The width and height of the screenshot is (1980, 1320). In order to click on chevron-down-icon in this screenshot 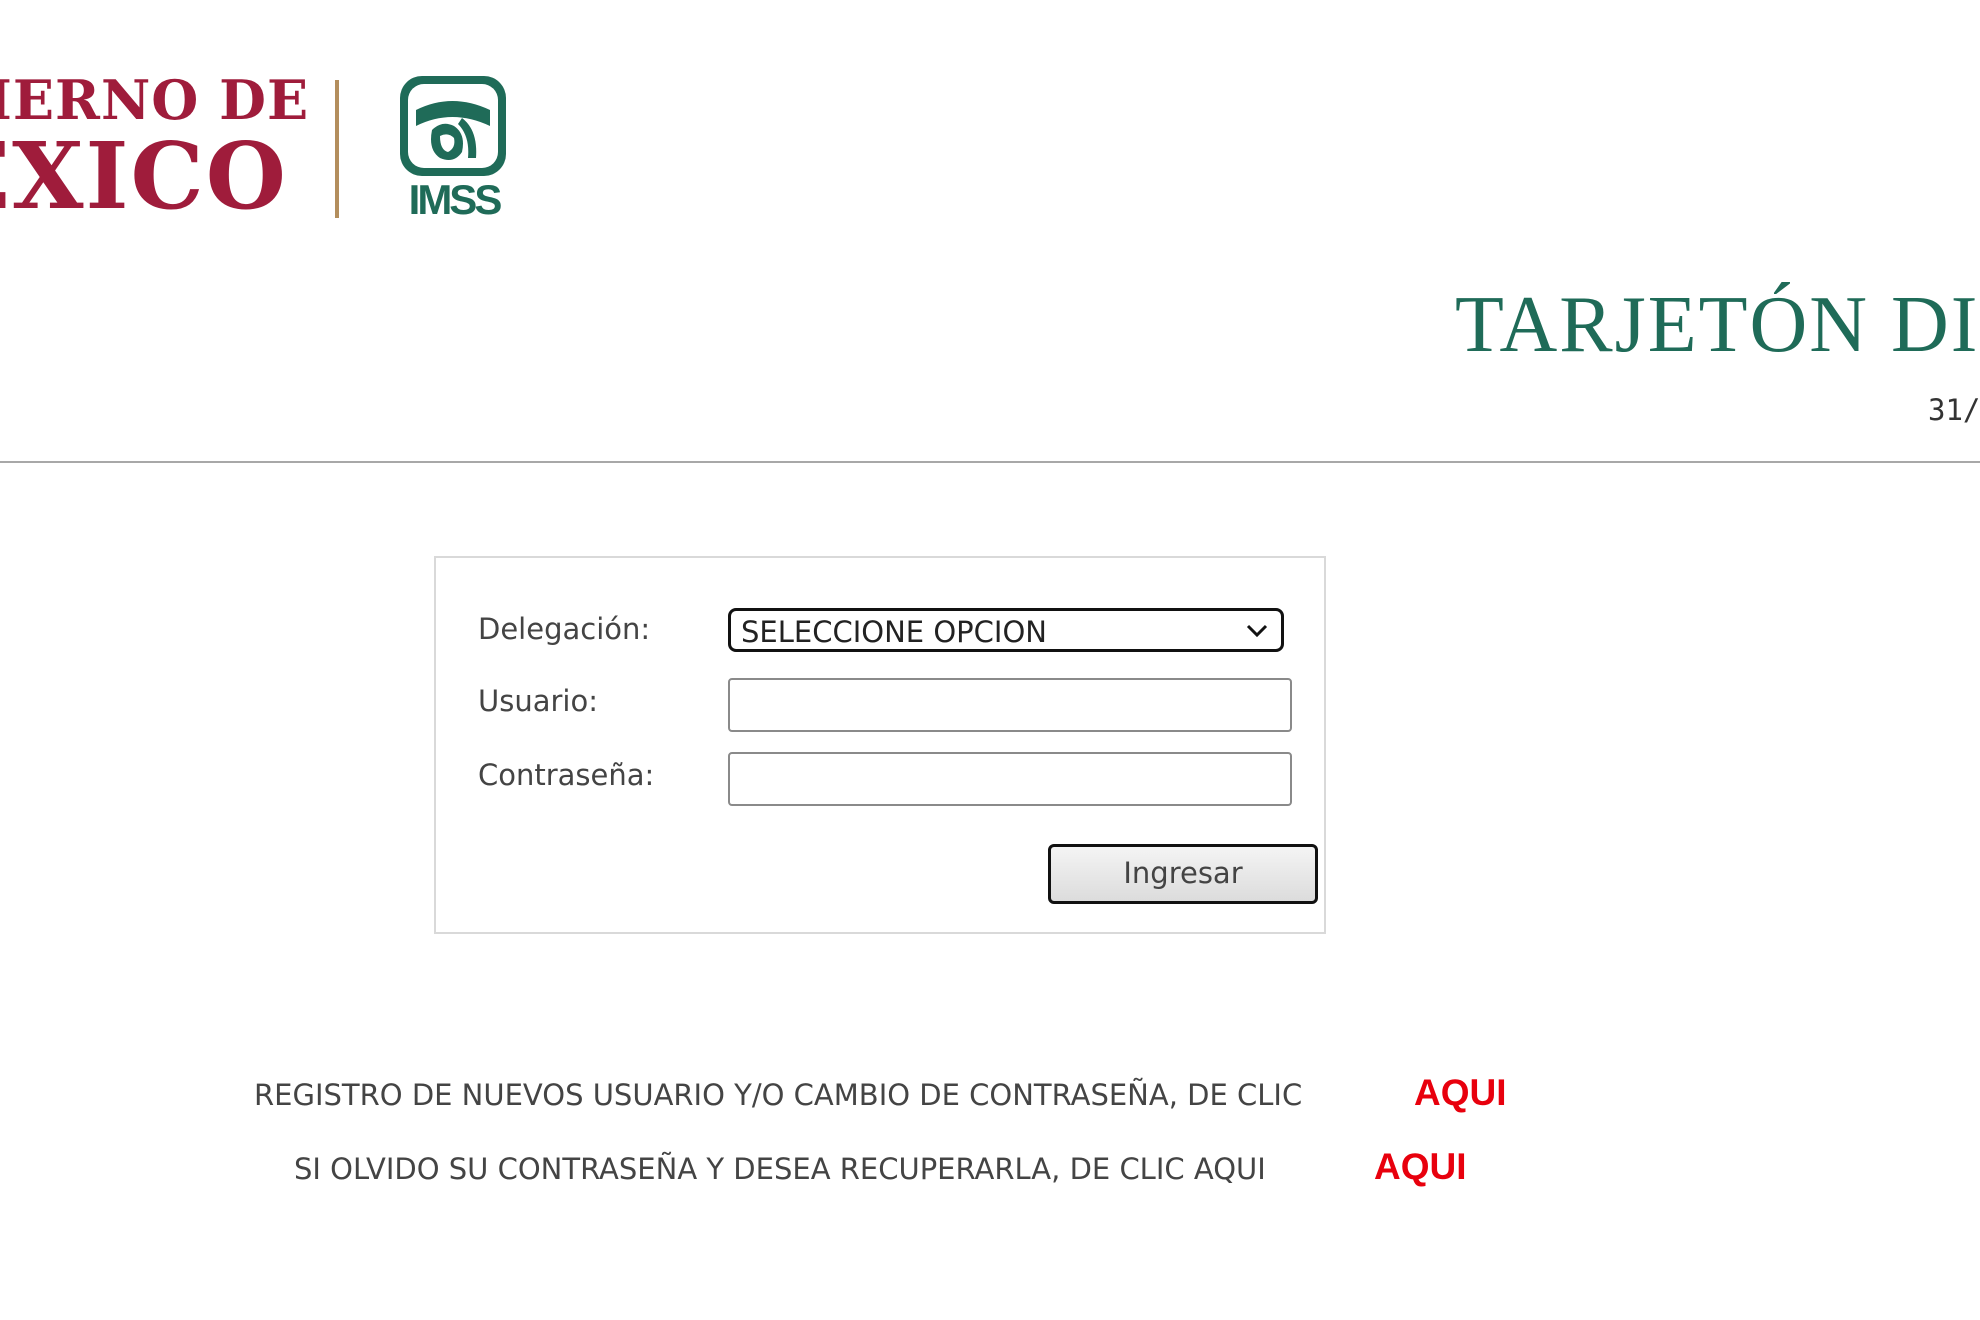, I will do `click(1257, 631)`.